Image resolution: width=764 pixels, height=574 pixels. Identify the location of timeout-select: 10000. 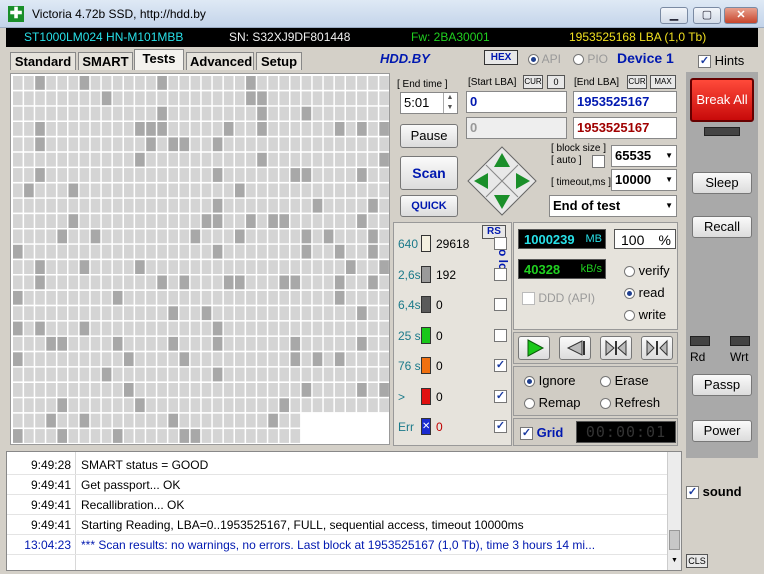
(644, 180).